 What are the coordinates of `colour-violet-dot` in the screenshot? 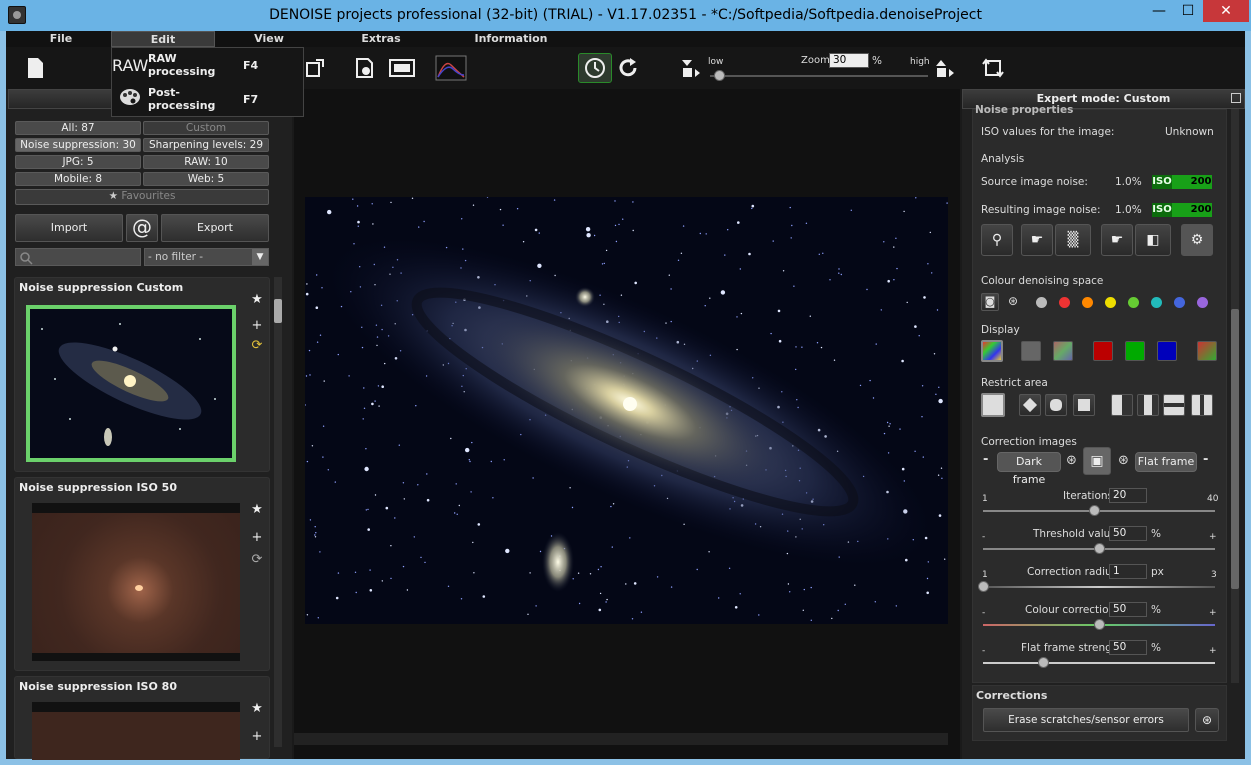 It's located at (1202, 302).